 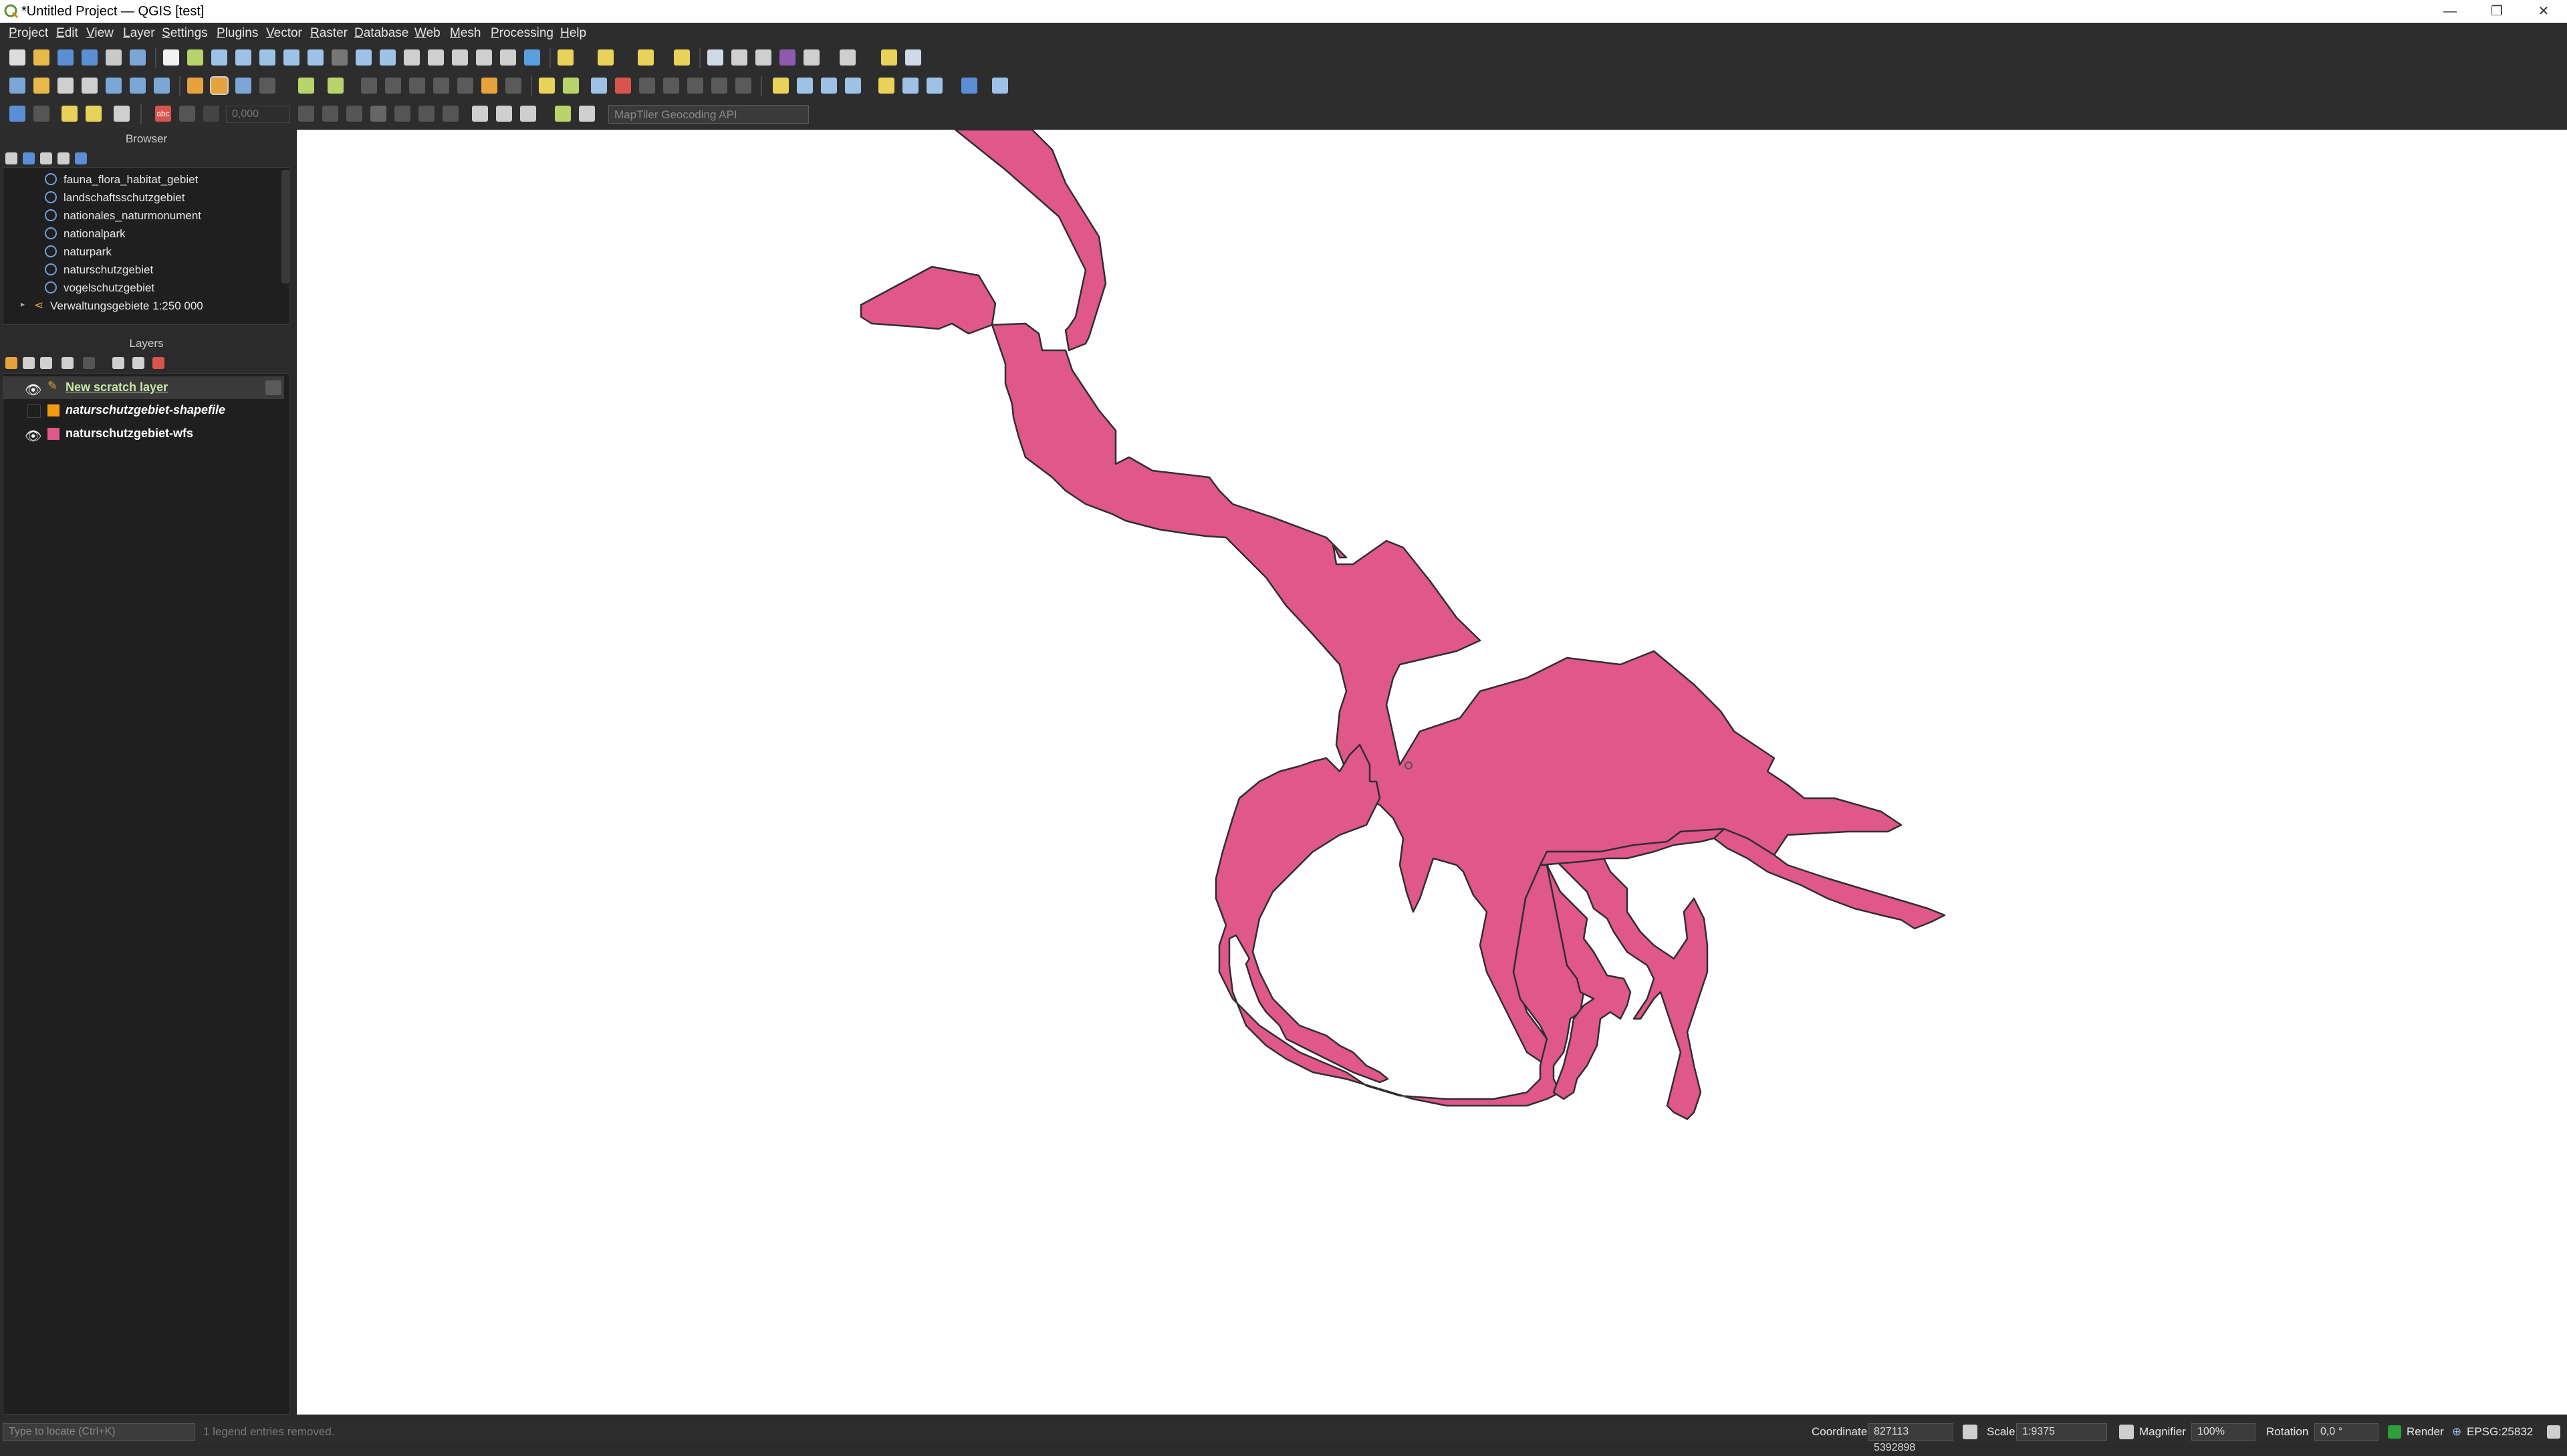 What do you see at coordinates (695, 86) in the screenshot?
I see `change-label-icon` at bounding box center [695, 86].